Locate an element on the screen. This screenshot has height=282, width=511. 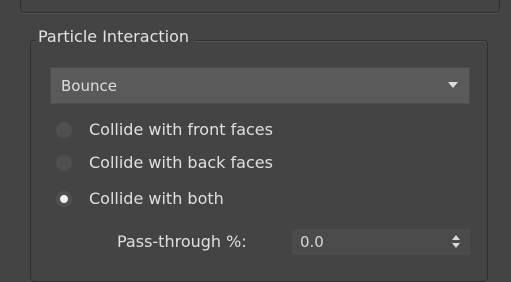
spinner-arrows-icon is located at coordinates (456, 242).